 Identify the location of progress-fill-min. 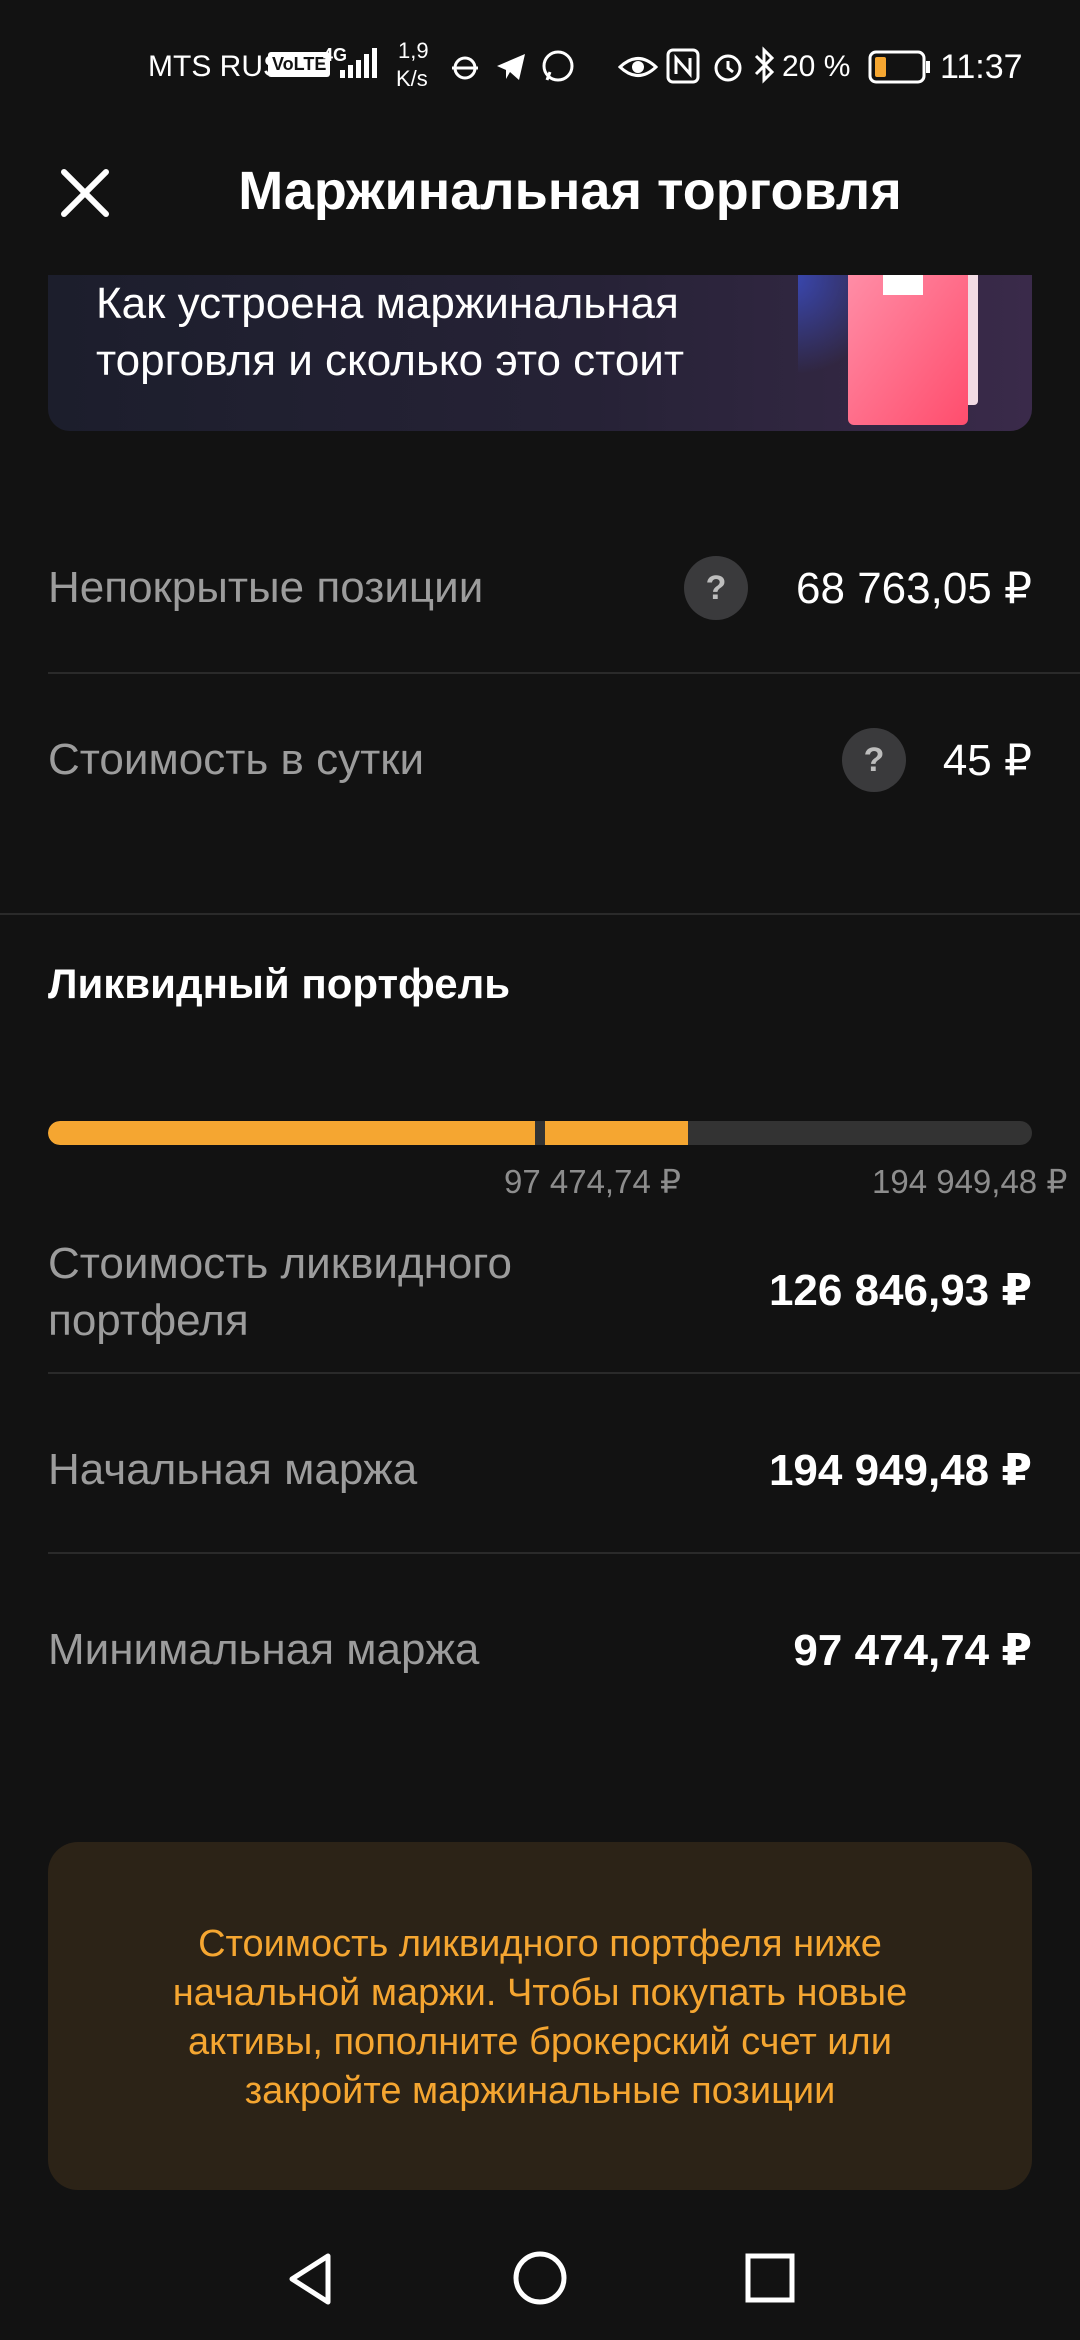
(291, 1133).